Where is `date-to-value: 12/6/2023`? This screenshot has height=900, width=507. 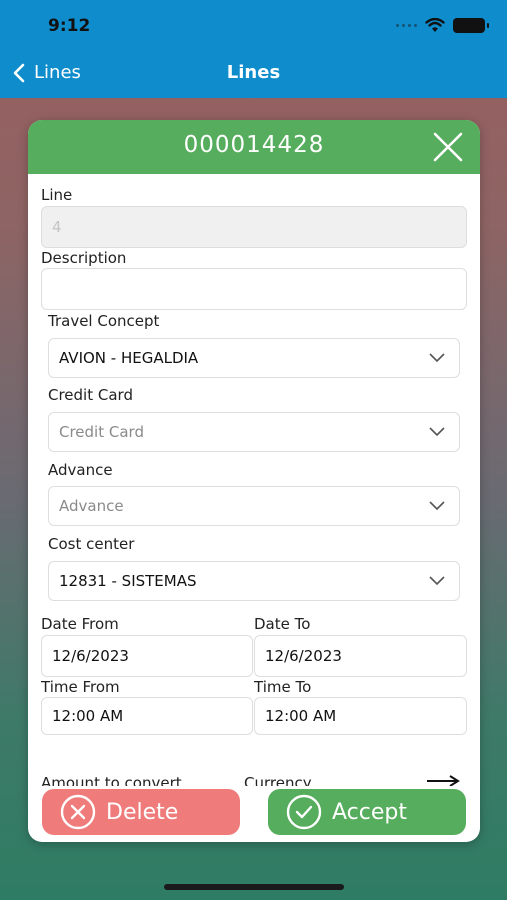 date-to-value: 12/6/2023 is located at coordinates (303, 656).